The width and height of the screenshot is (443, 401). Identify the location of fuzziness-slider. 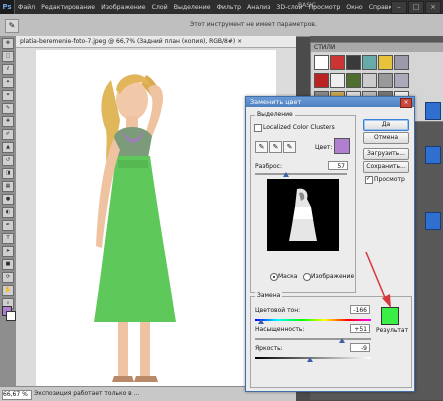
(301, 174).